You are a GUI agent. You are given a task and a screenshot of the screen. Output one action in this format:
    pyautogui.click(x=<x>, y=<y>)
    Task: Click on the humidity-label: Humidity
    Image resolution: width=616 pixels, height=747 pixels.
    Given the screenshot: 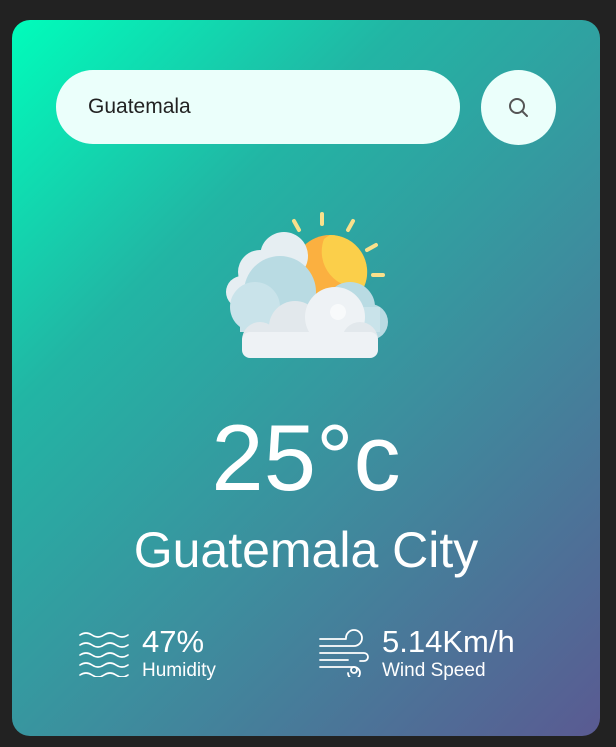 What is the action you would take?
    pyautogui.click(x=179, y=670)
    